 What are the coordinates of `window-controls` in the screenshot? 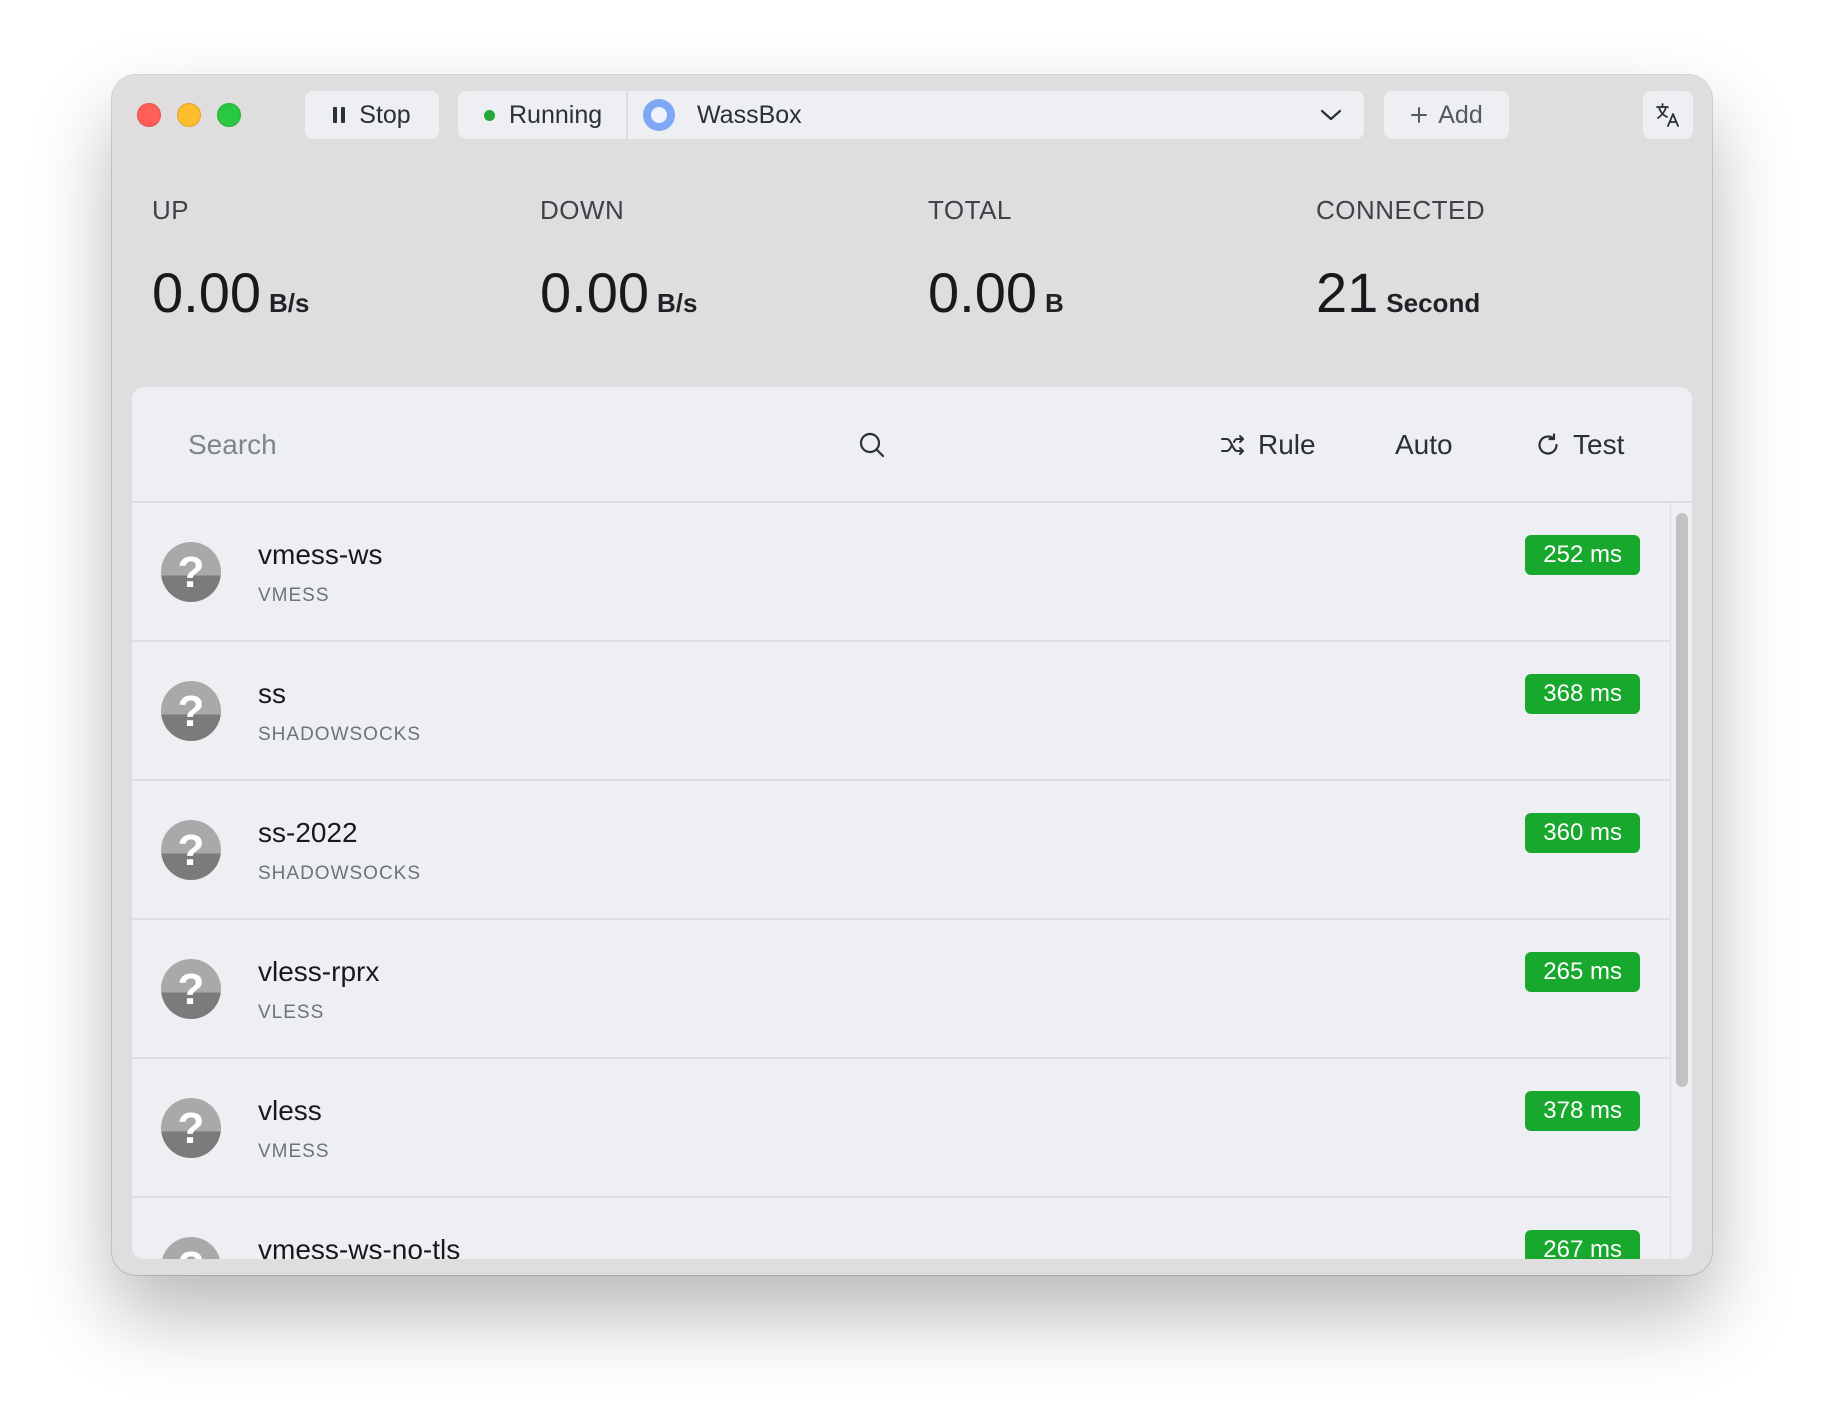 It's located at (189, 115).